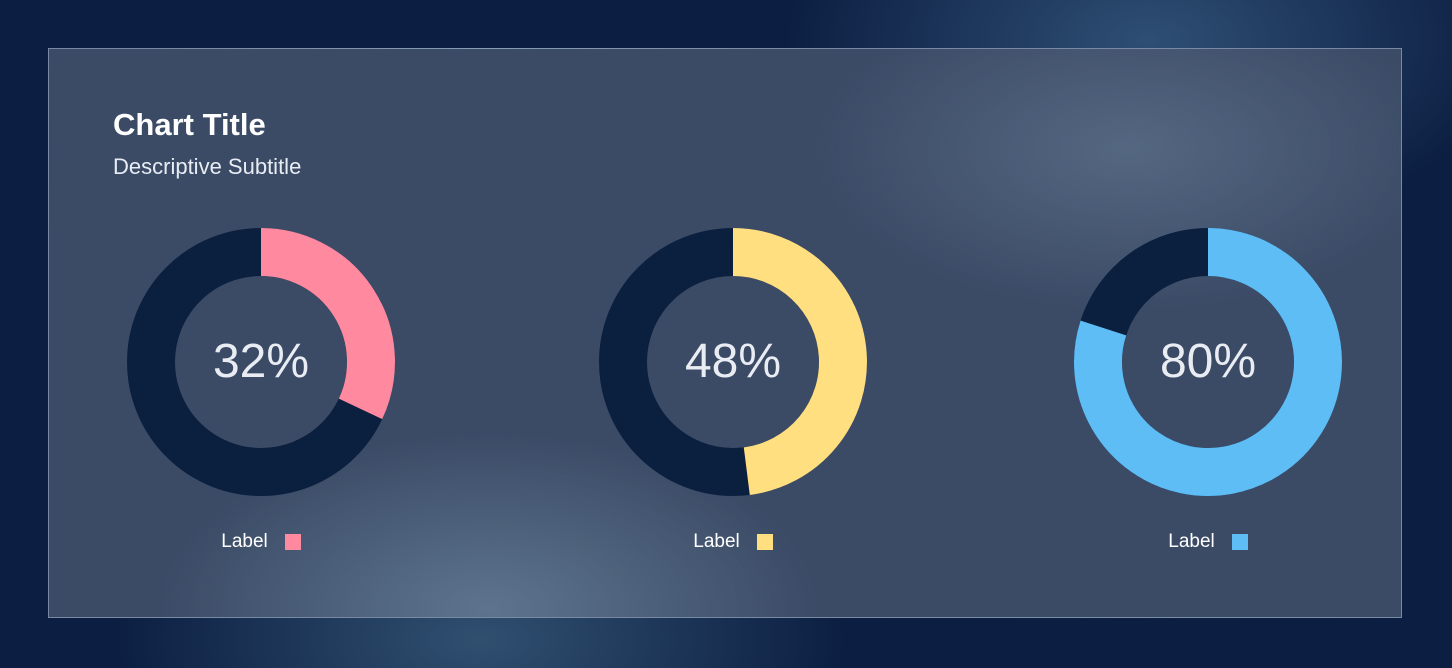 Image resolution: width=1452 pixels, height=668 pixels. Describe the element at coordinates (716, 541) in the screenshot. I see `legend-label-2: Label` at that location.